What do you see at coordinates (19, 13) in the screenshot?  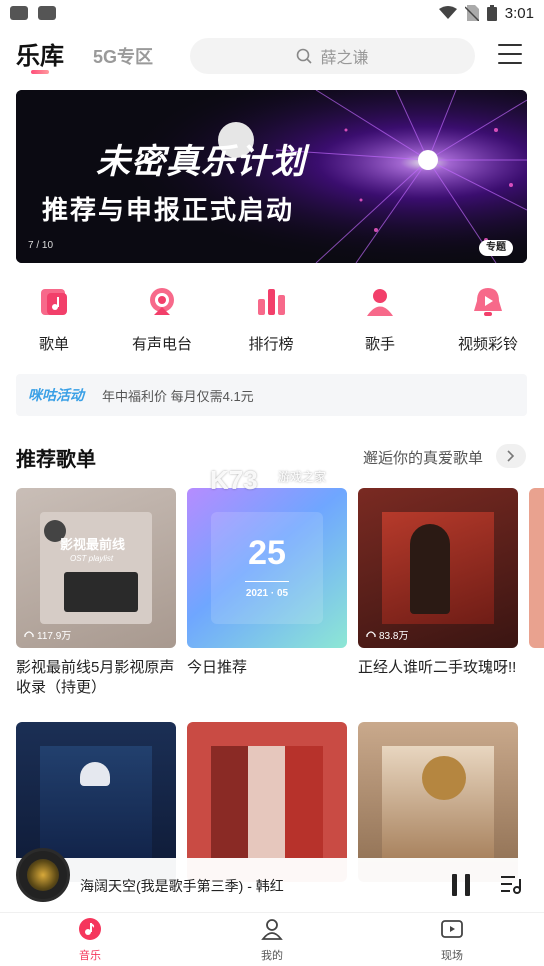 I see `app-notification-icon` at bounding box center [19, 13].